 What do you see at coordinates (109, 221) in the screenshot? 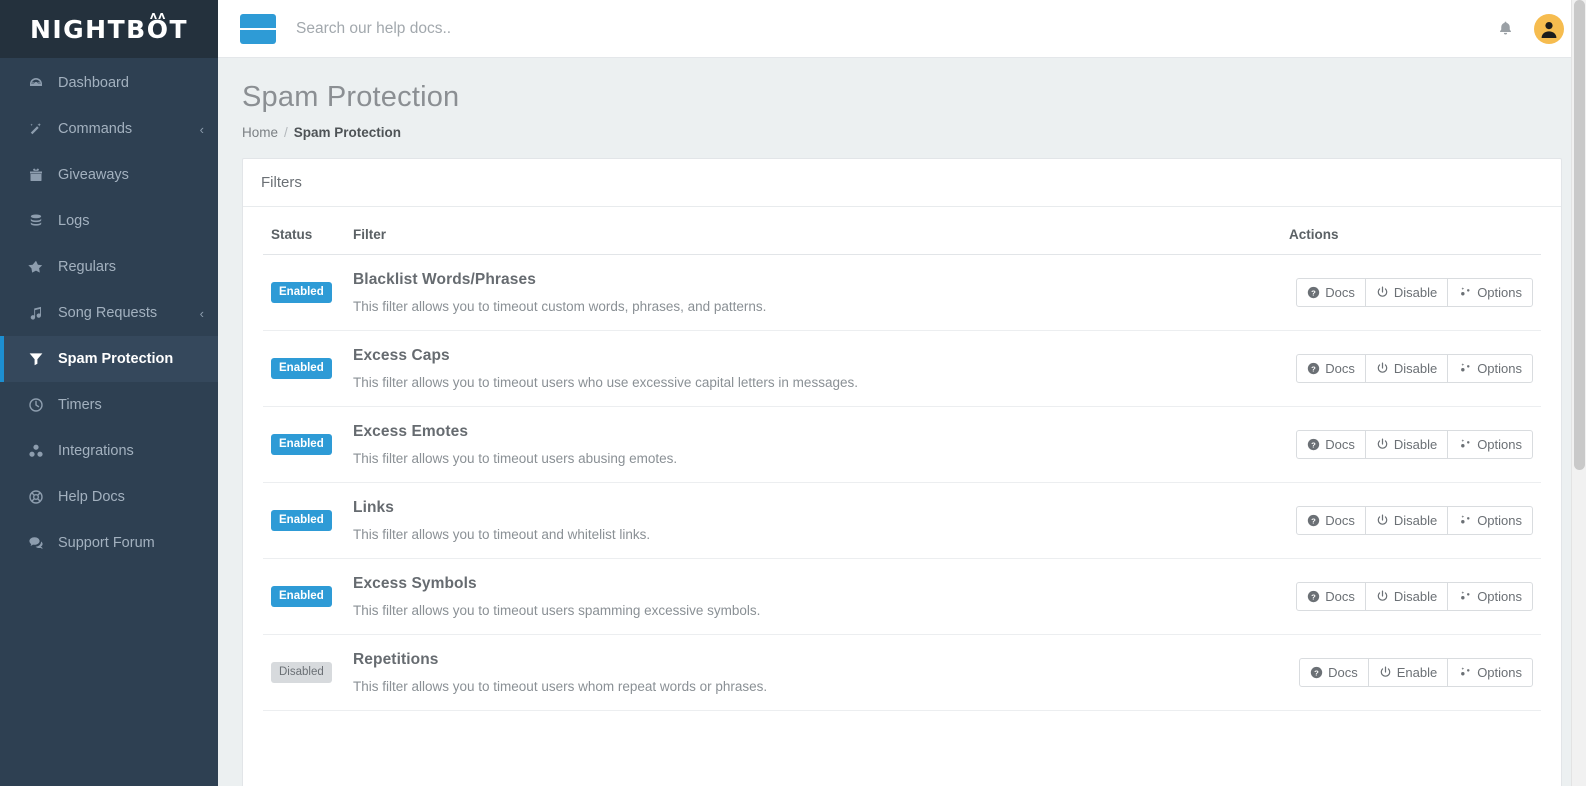
I see `sidebar-item-logs: Logs` at bounding box center [109, 221].